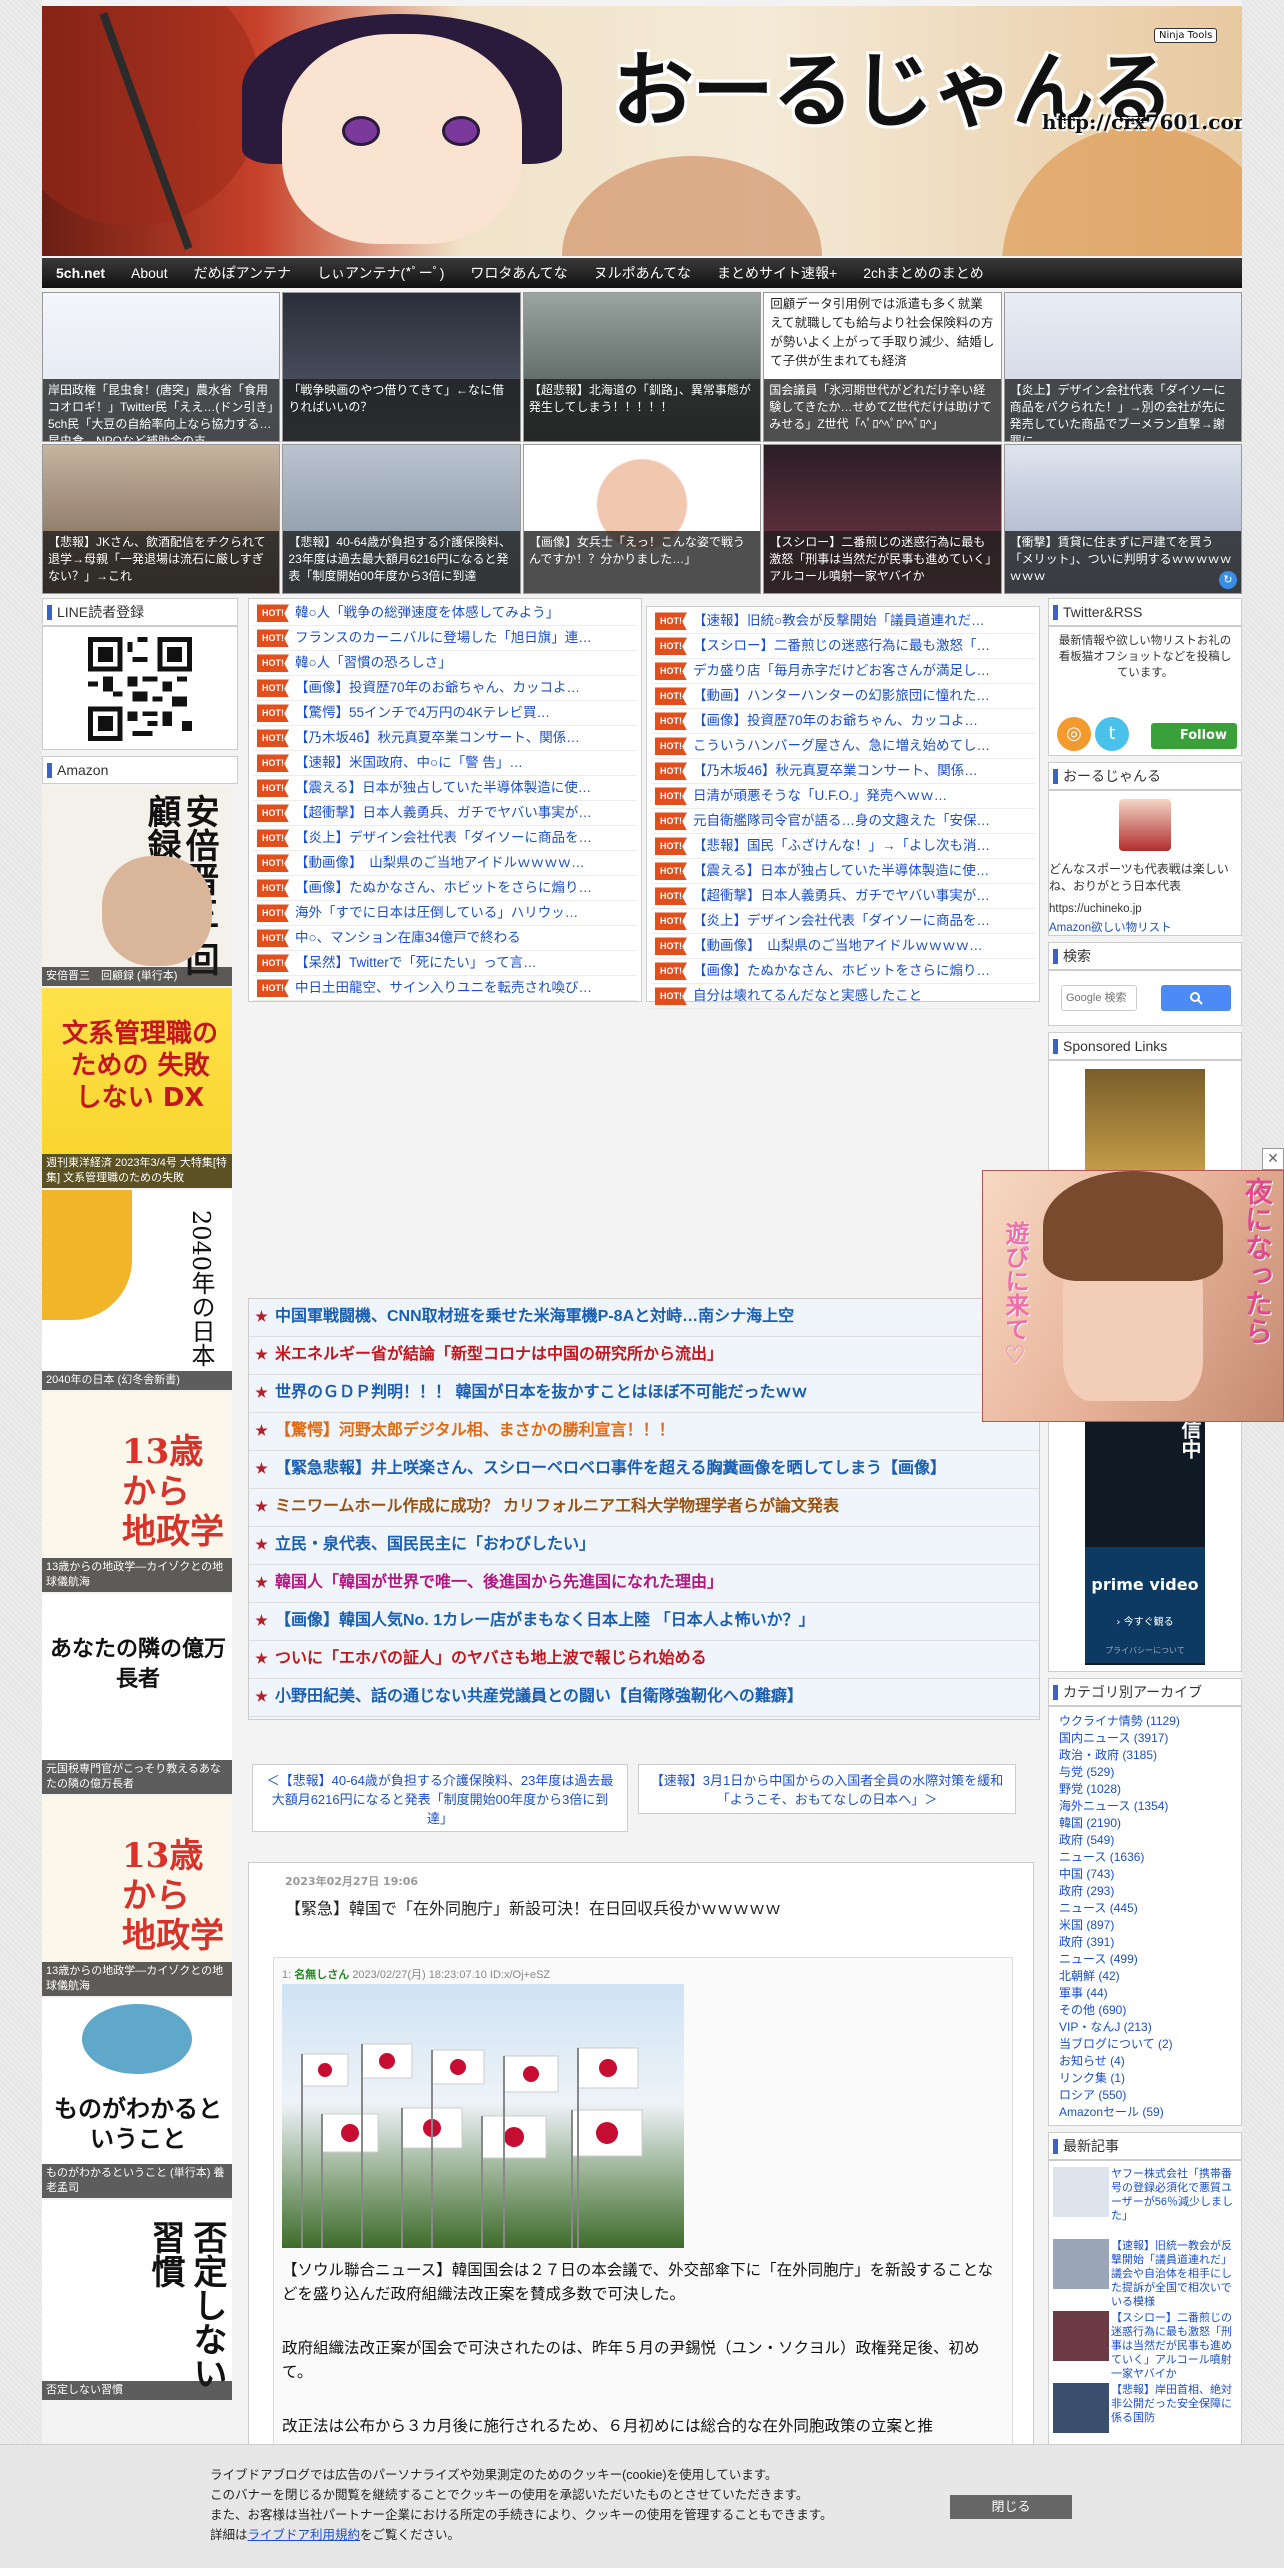  What do you see at coordinates (1145, 1925) in the screenshot?
I see `category-link: 米国 (897)` at bounding box center [1145, 1925].